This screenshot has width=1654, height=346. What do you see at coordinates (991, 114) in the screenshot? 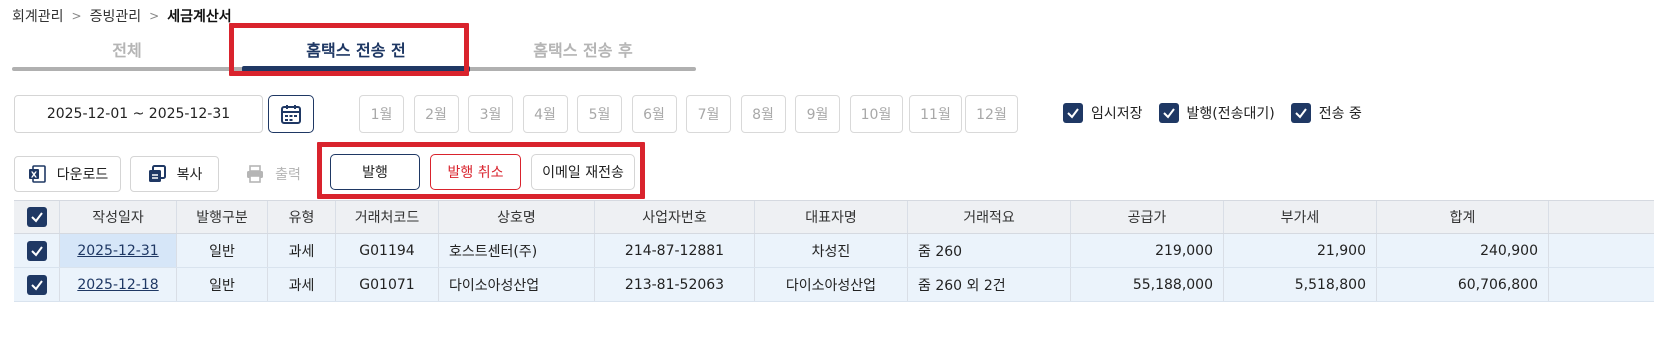
I see `month-button-12: 12월` at bounding box center [991, 114].